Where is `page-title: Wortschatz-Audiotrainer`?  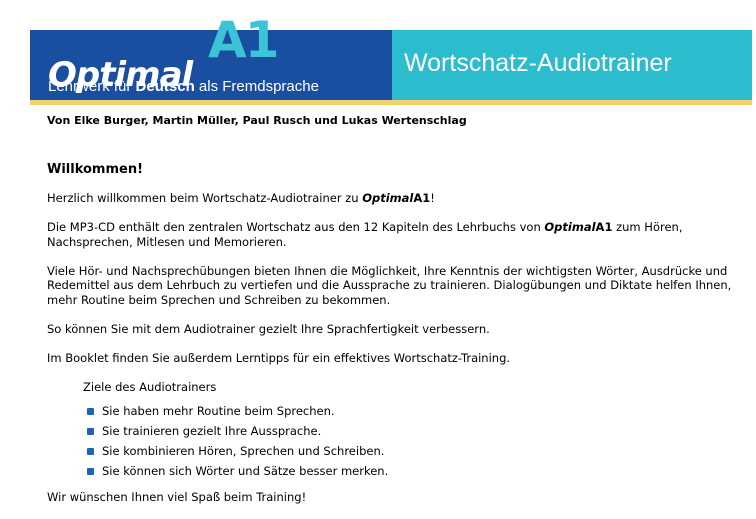
page-title: Wortschatz-Audiotrainer is located at coordinates (538, 63).